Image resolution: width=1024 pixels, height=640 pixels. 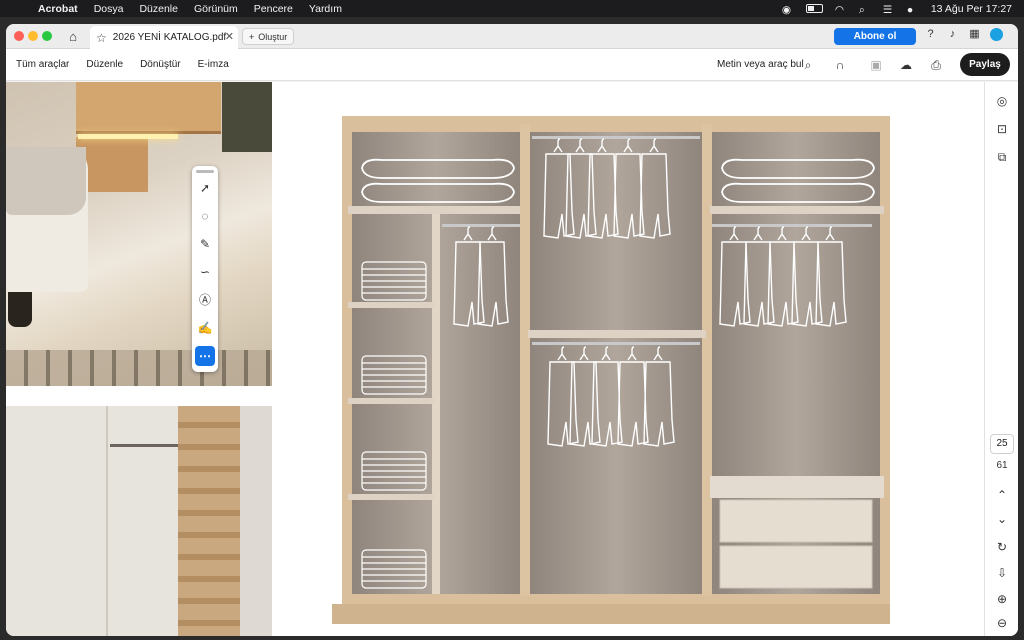 What do you see at coordinates (1002, 444) in the screenshot?
I see `current-page-input: 25` at bounding box center [1002, 444].